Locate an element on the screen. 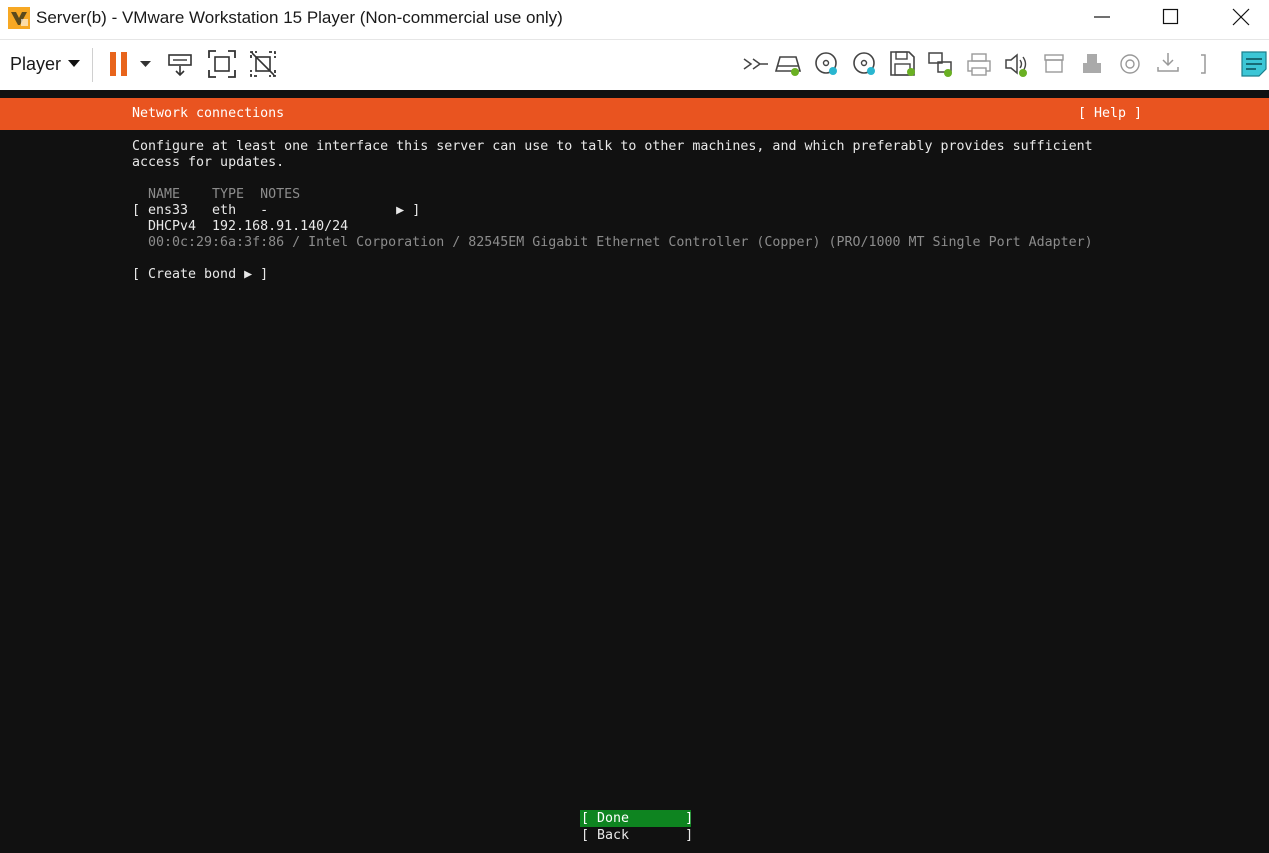 The height and width of the screenshot is (853, 1269). pause-button is located at coordinates (121, 64).